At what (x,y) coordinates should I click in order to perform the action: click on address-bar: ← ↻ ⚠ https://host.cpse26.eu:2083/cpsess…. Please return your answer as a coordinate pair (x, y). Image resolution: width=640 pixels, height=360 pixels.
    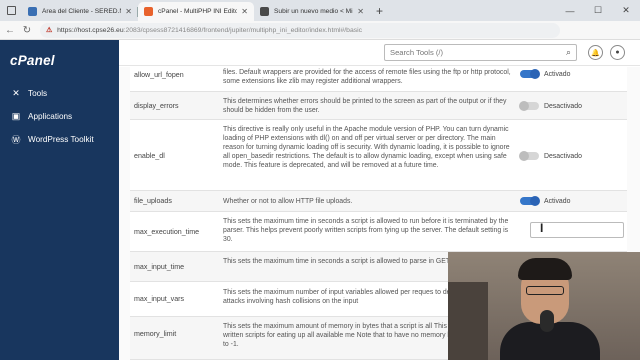
    Looking at the image, I should click on (320, 30).